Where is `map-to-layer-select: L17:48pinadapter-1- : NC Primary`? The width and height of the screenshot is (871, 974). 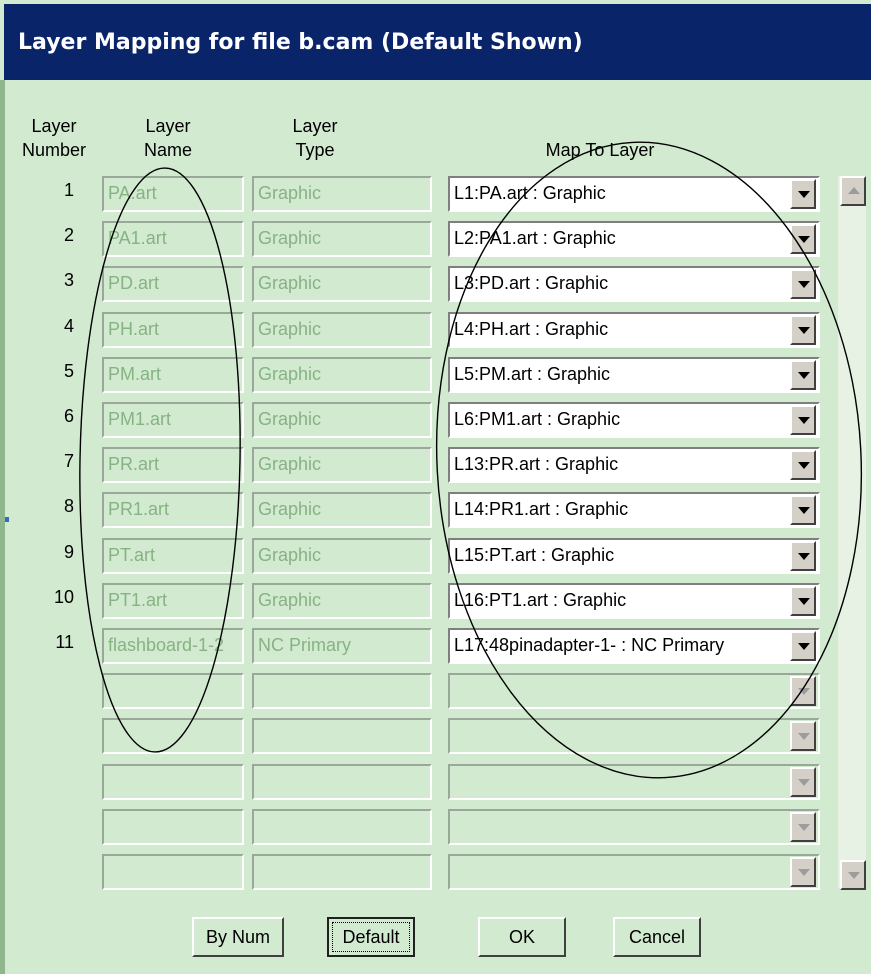 map-to-layer-select: L17:48pinadapter-1- : NC Primary is located at coordinates (634, 646).